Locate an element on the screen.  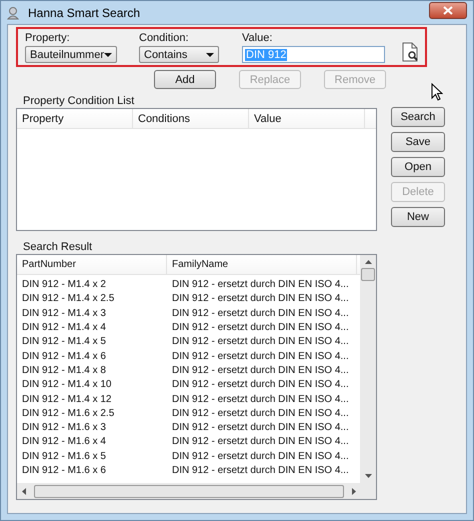
table-cell-text: DIN 912 - M1.6 x 5 is located at coordinates (64, 457).